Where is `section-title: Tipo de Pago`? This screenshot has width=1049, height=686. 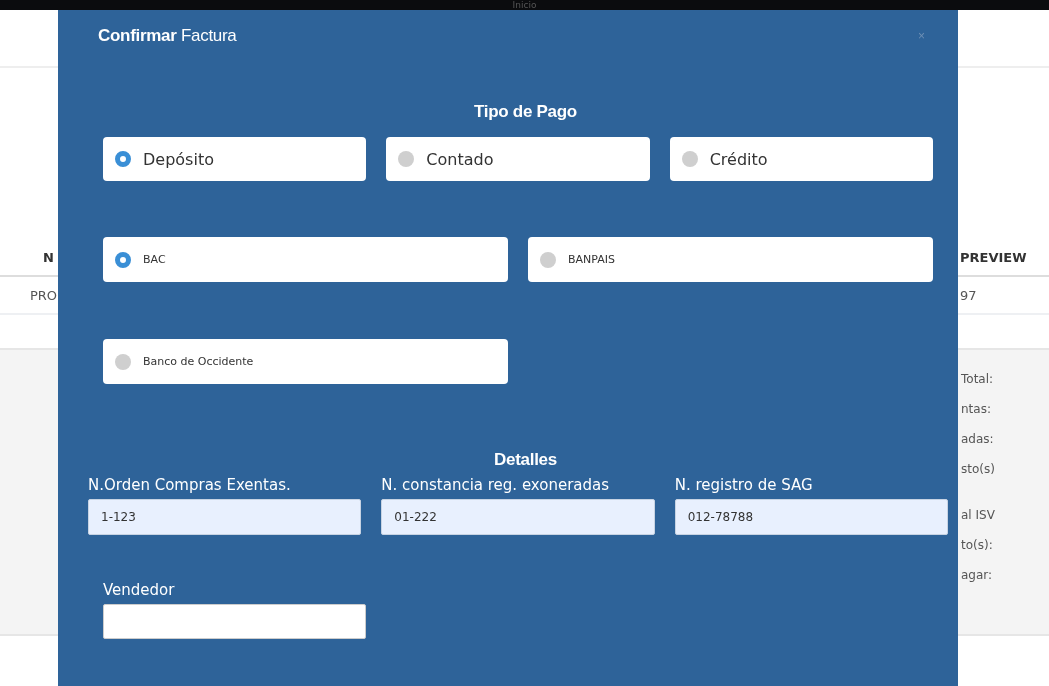 section-title: Tipo de Pago is located at coordinates (525, 112).